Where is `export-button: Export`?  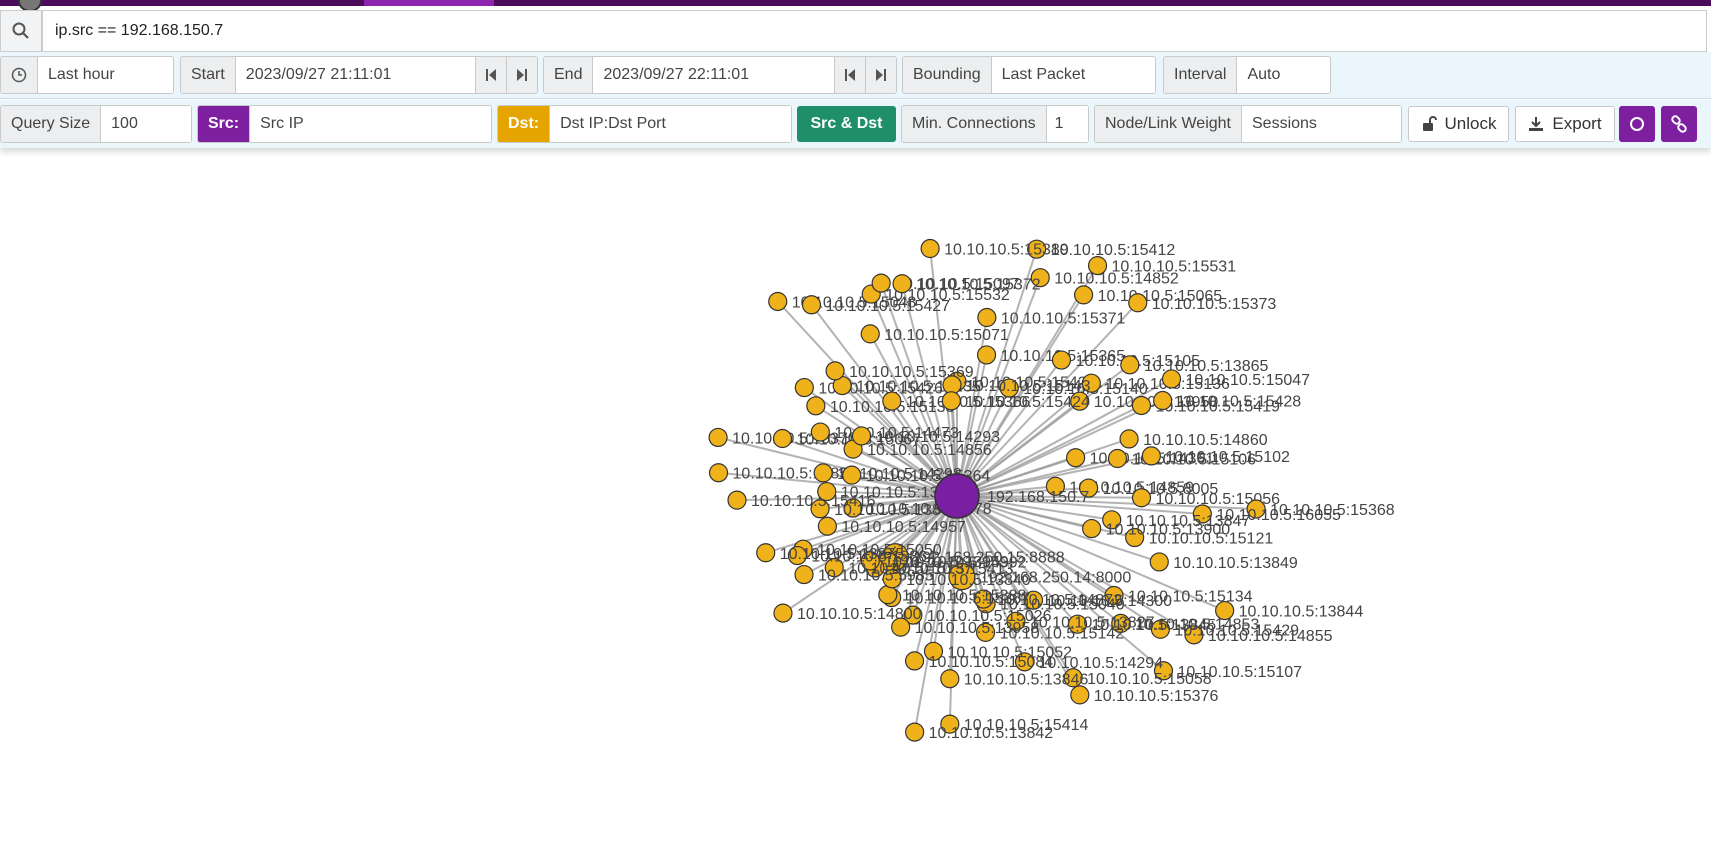 export-button: Export is located at coordinates (1565, 124).